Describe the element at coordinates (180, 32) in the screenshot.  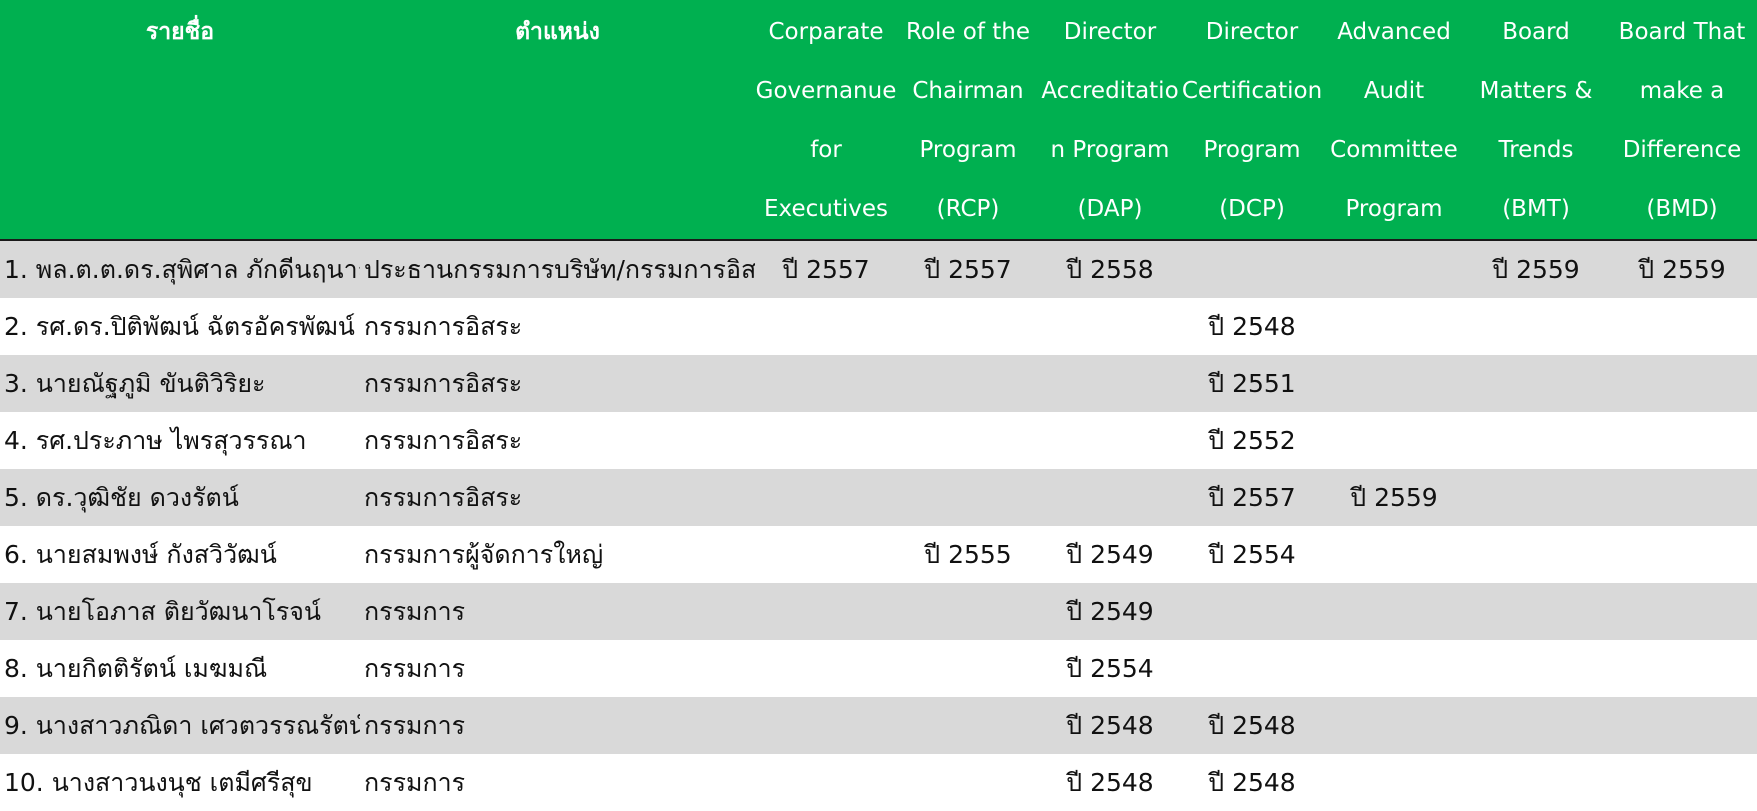
I see `header-name: รายชื่อ` at that location.